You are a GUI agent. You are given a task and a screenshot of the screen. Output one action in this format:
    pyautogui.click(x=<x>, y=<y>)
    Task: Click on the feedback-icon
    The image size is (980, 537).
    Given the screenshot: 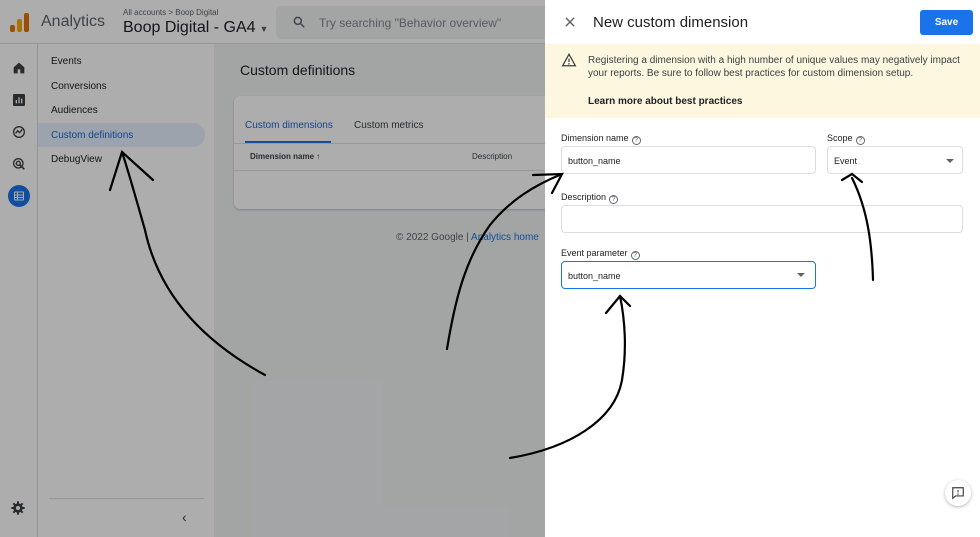 What is the action you would take?
    pyautogui.click(x=958, y=493)
    